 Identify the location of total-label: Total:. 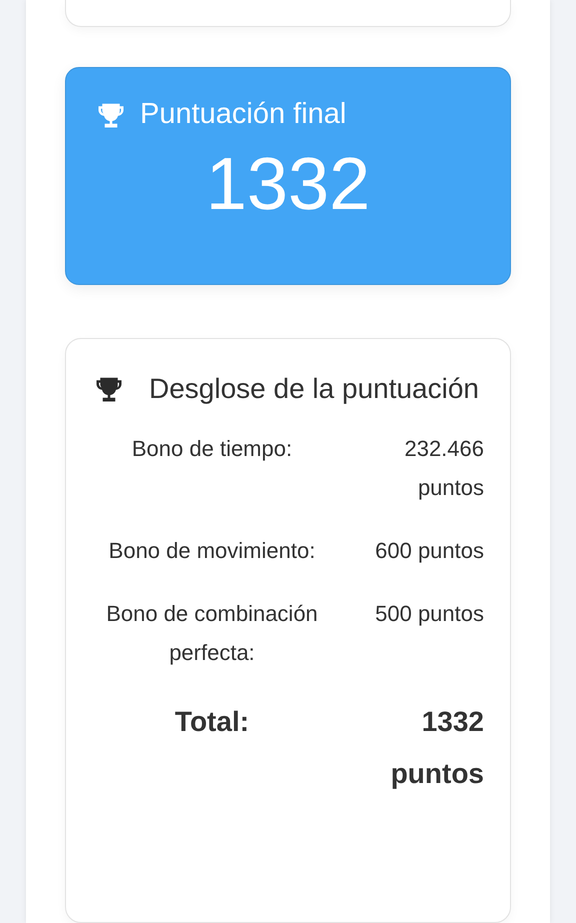
(212, 722).